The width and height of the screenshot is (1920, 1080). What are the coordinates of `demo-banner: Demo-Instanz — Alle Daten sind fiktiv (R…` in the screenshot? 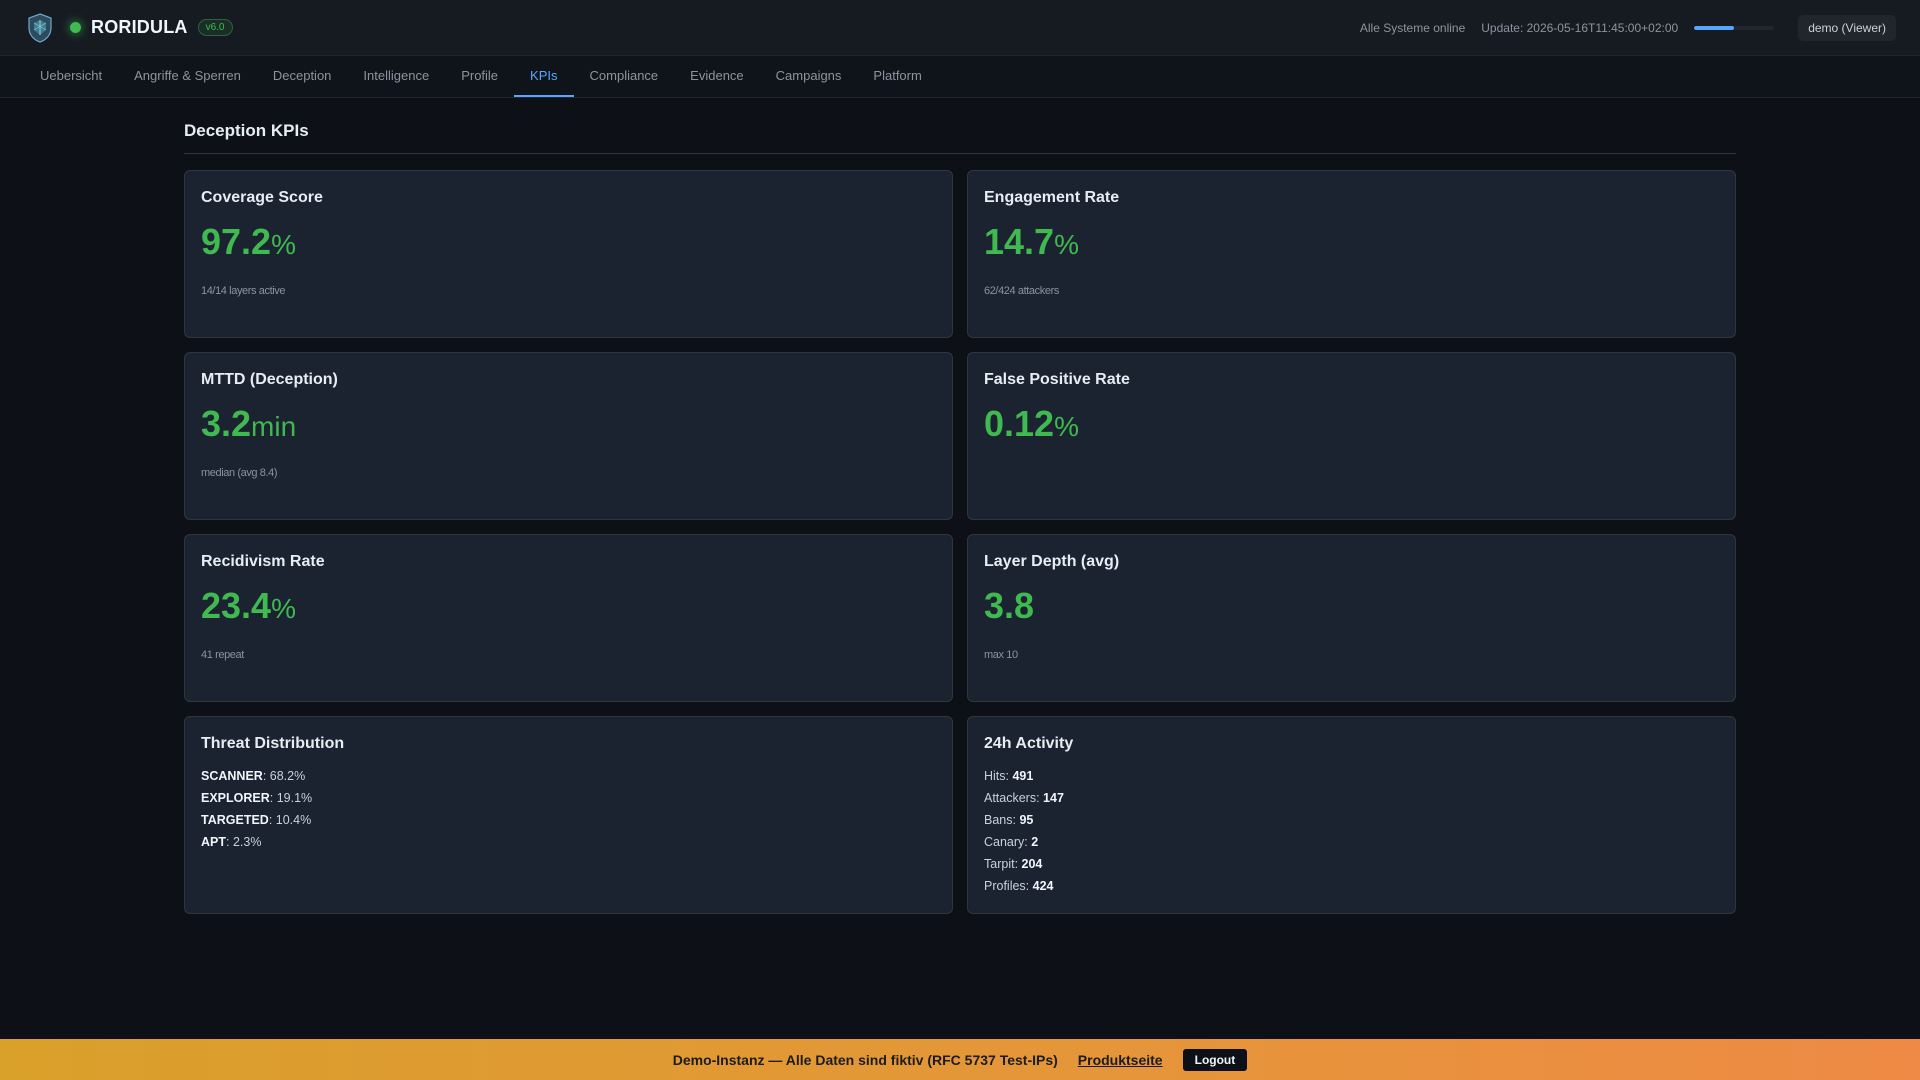 It's located at (960, 1059).